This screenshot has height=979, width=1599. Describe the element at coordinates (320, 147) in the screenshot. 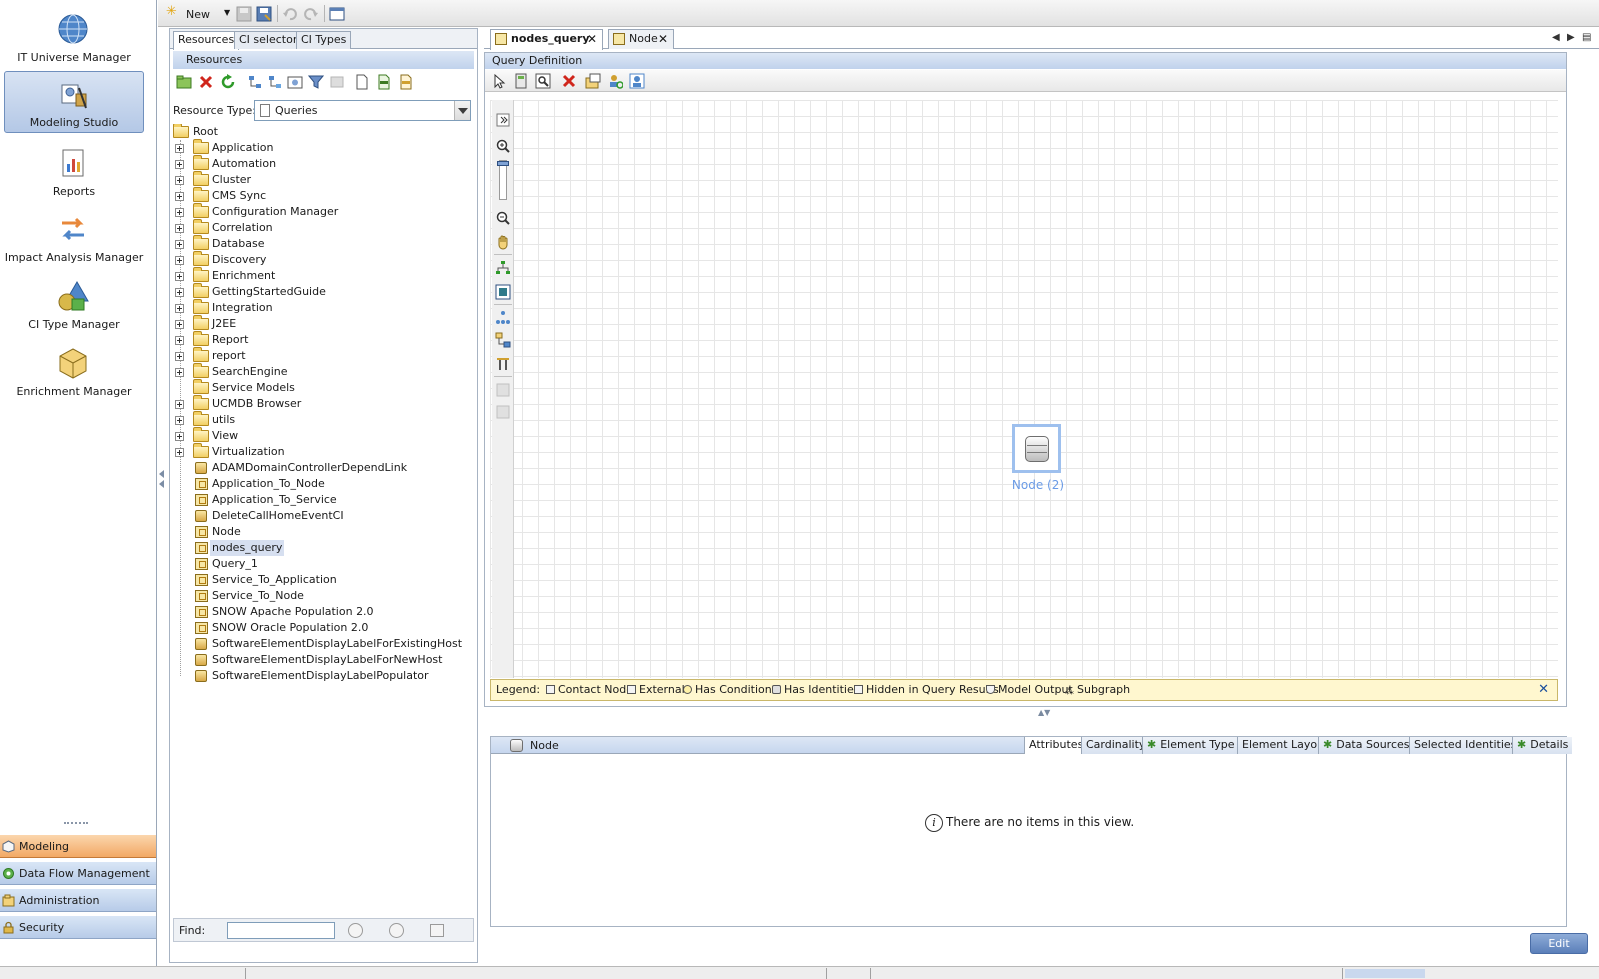

I see `tree-folder: Application` at that location.